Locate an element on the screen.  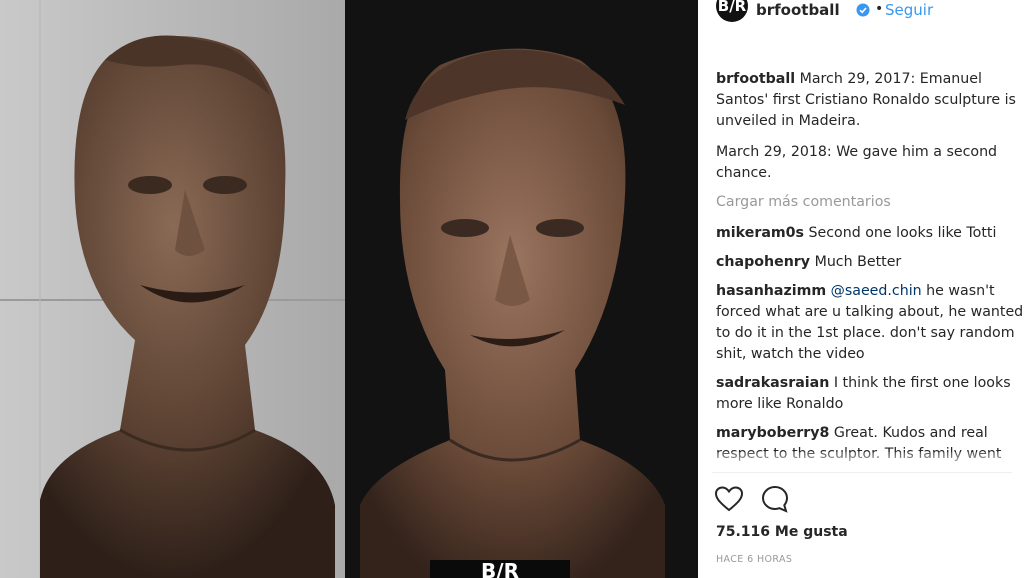
heart-icon is located at coordinates (729, 499).